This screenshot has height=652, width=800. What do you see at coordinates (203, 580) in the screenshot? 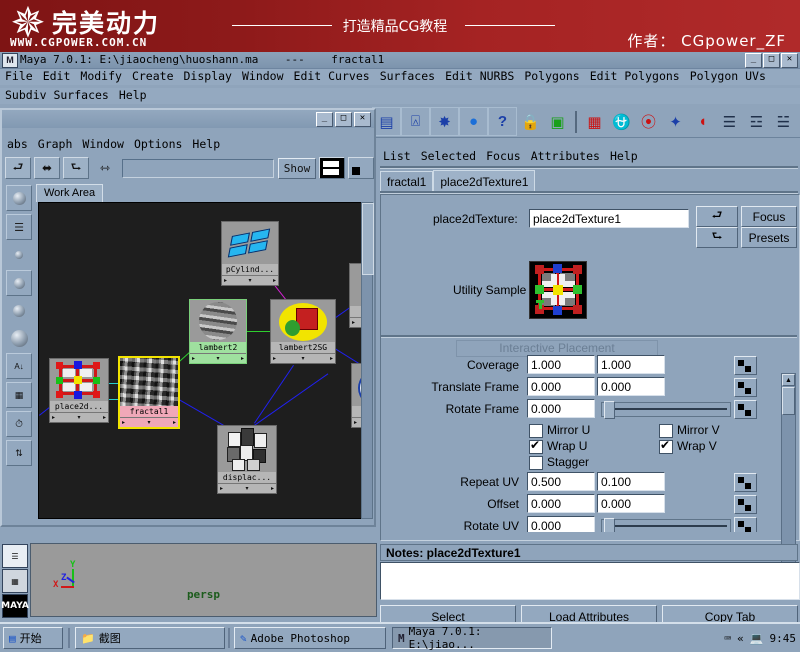
I see `persp-viewport: Y Z X persp` at bounding box center [203, 580].